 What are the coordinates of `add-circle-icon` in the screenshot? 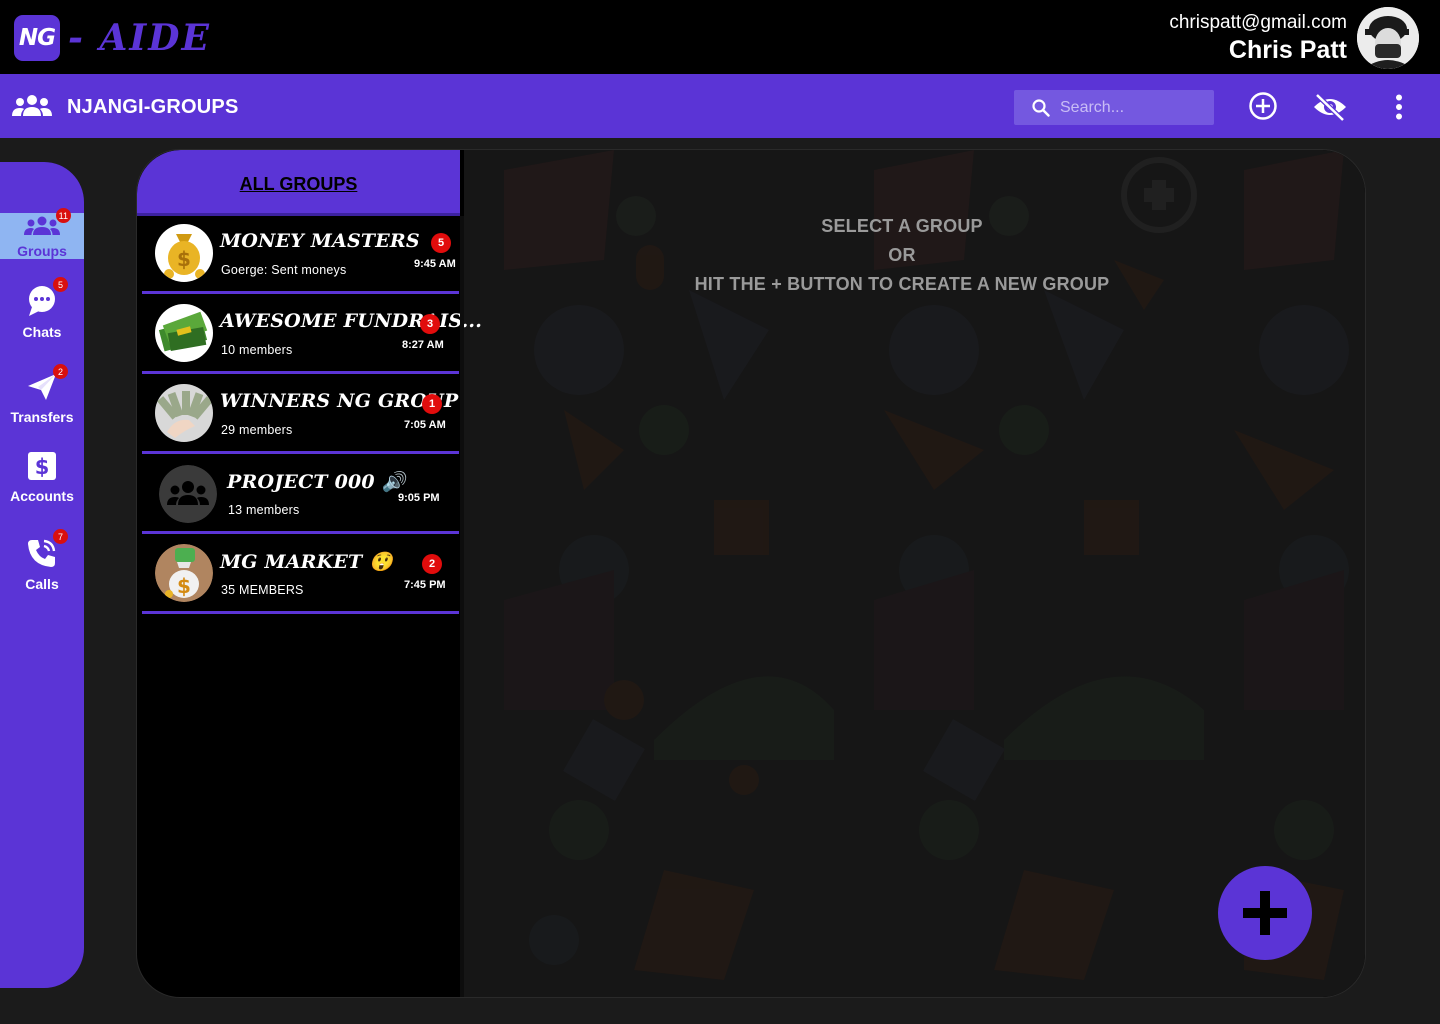 It's located at (1263, 108).